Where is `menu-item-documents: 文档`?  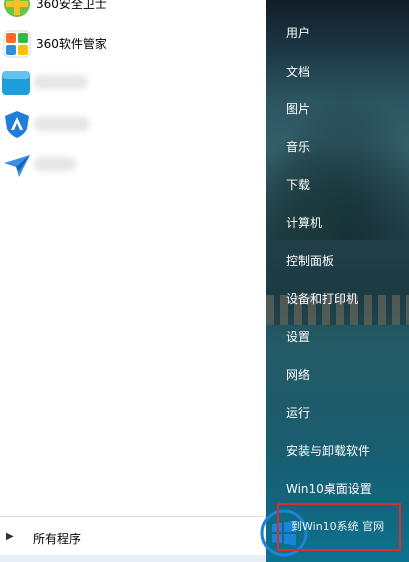
menu-item-documents: 文档 is located at coordinates (298, 71).